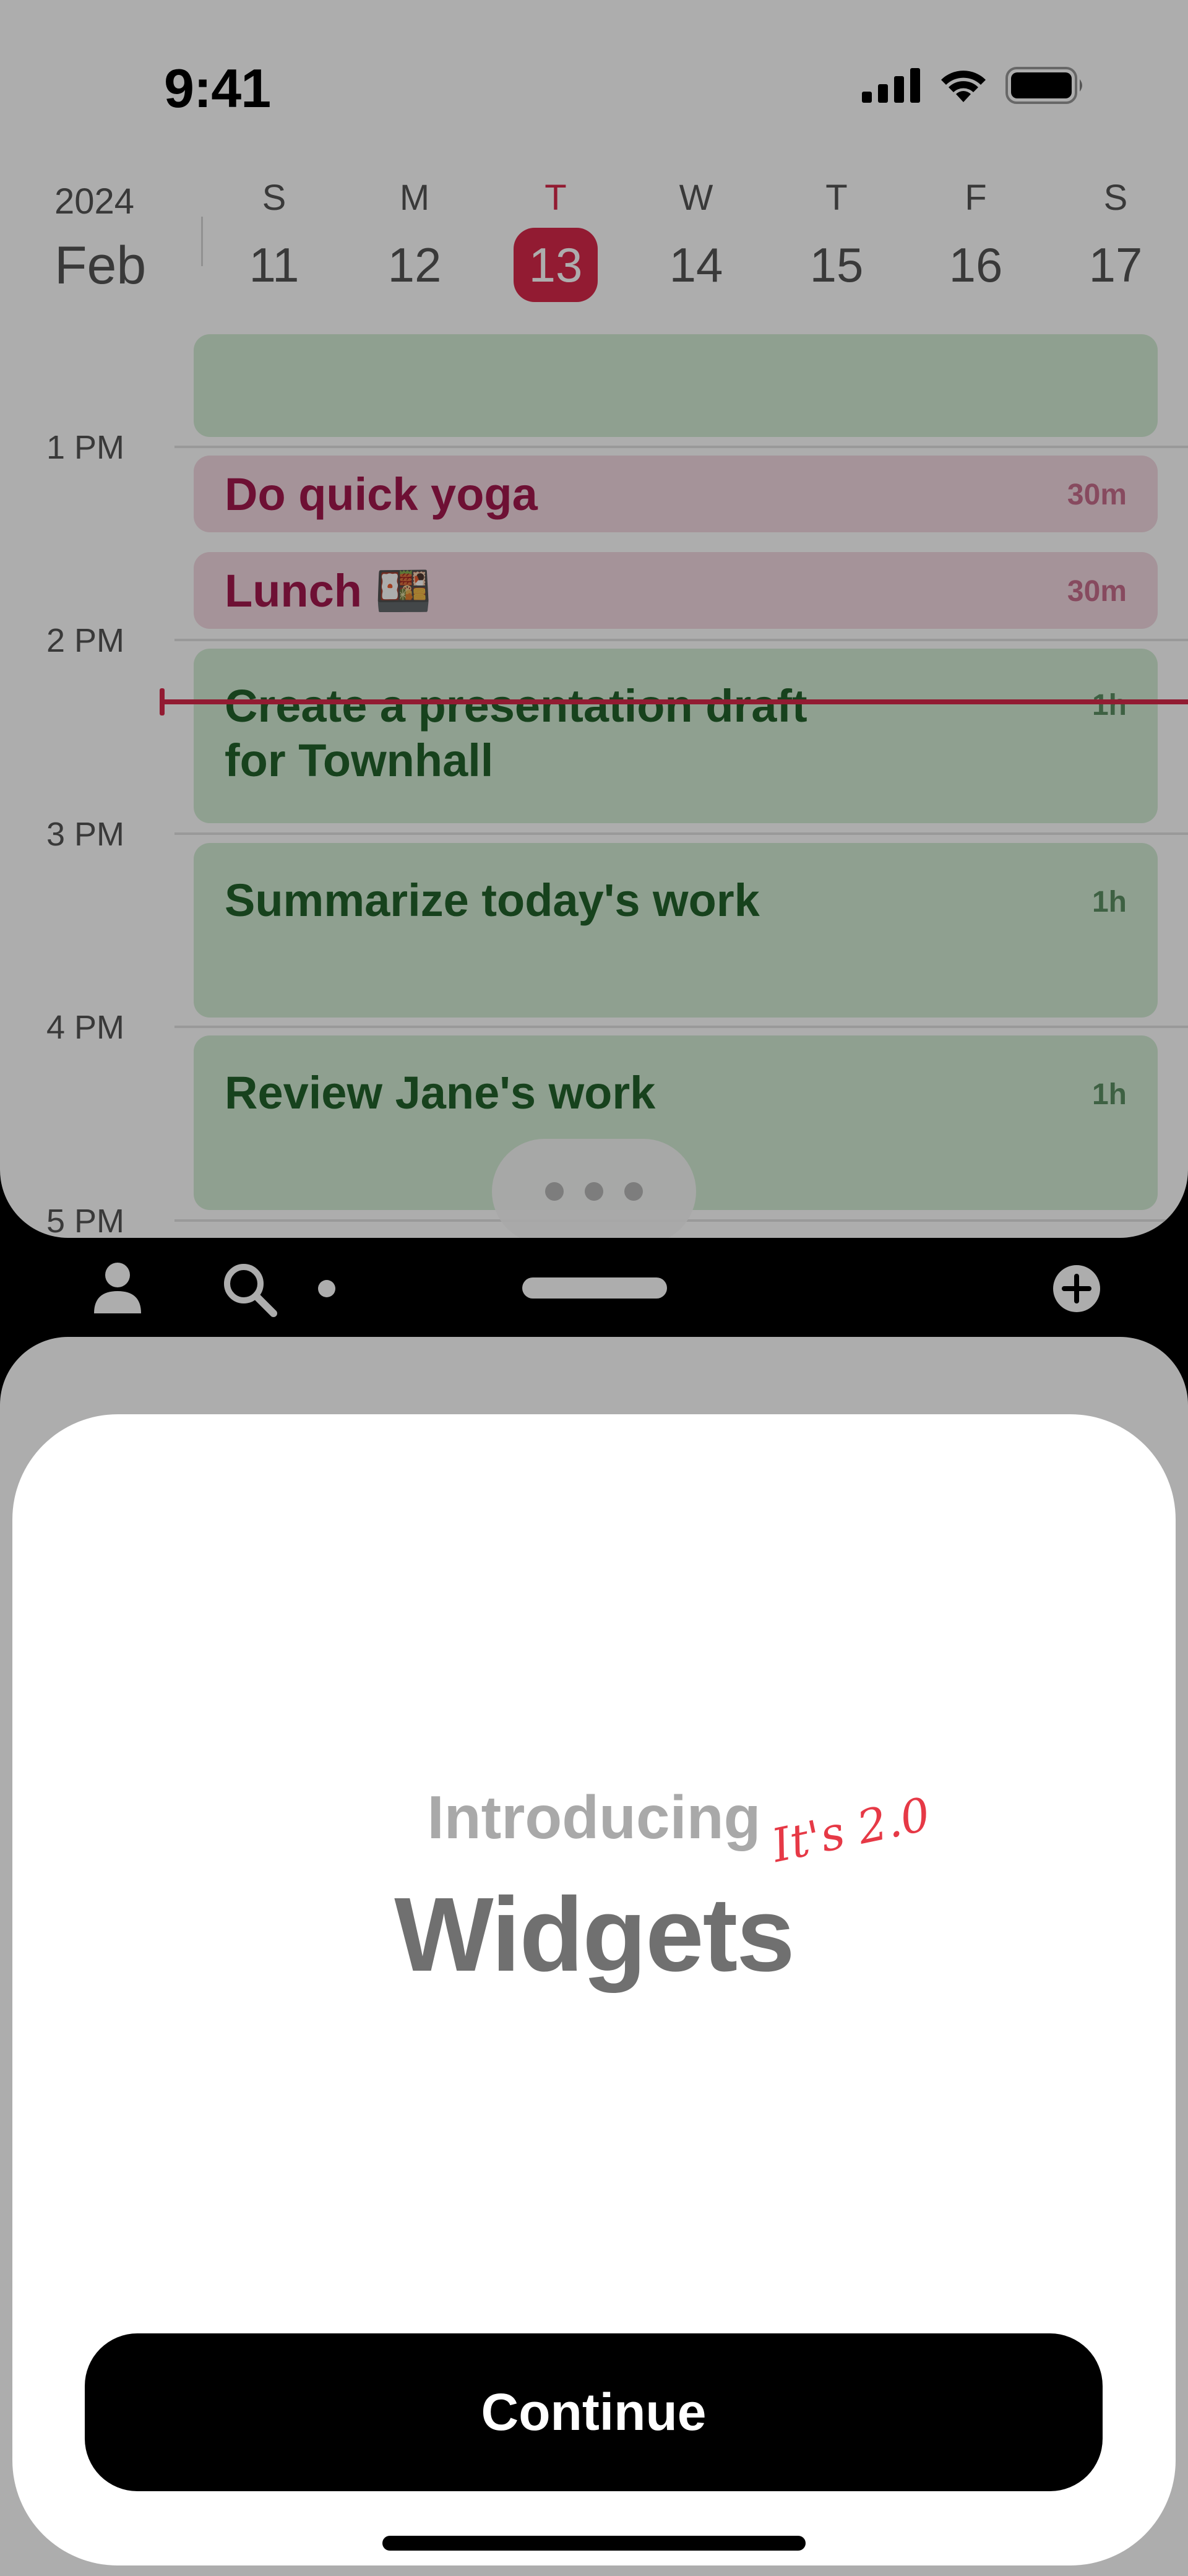 This screenshot has width=1188, height=2576. What do you see at coordinates (594, 1935) in the screenshot?
I see `feature-title: Widgets` at bounding box center [594, 1935].